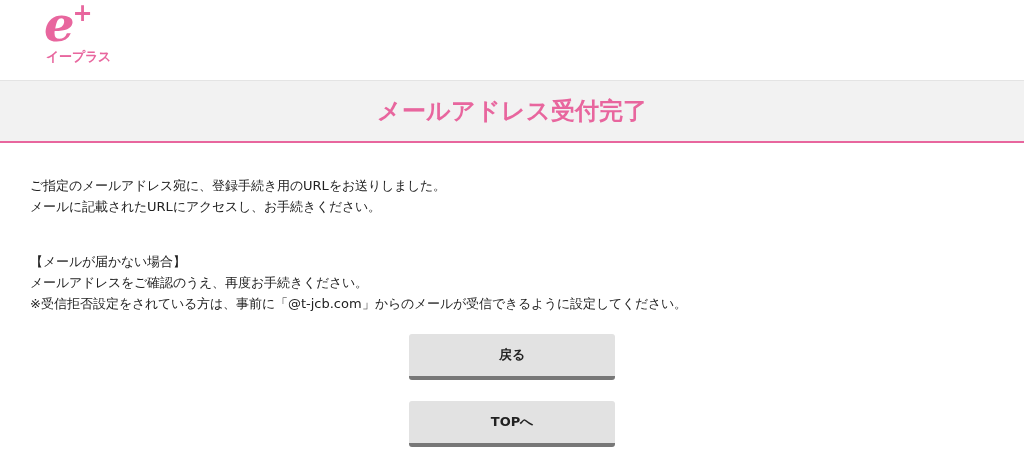 The image size is (1024, 473). What do you see at coordinates (206, 207) in the screenshot?
I see `message-text: メールに記載されたURLにアクセスし、お手続きください。` at bounding box center [206, 207].